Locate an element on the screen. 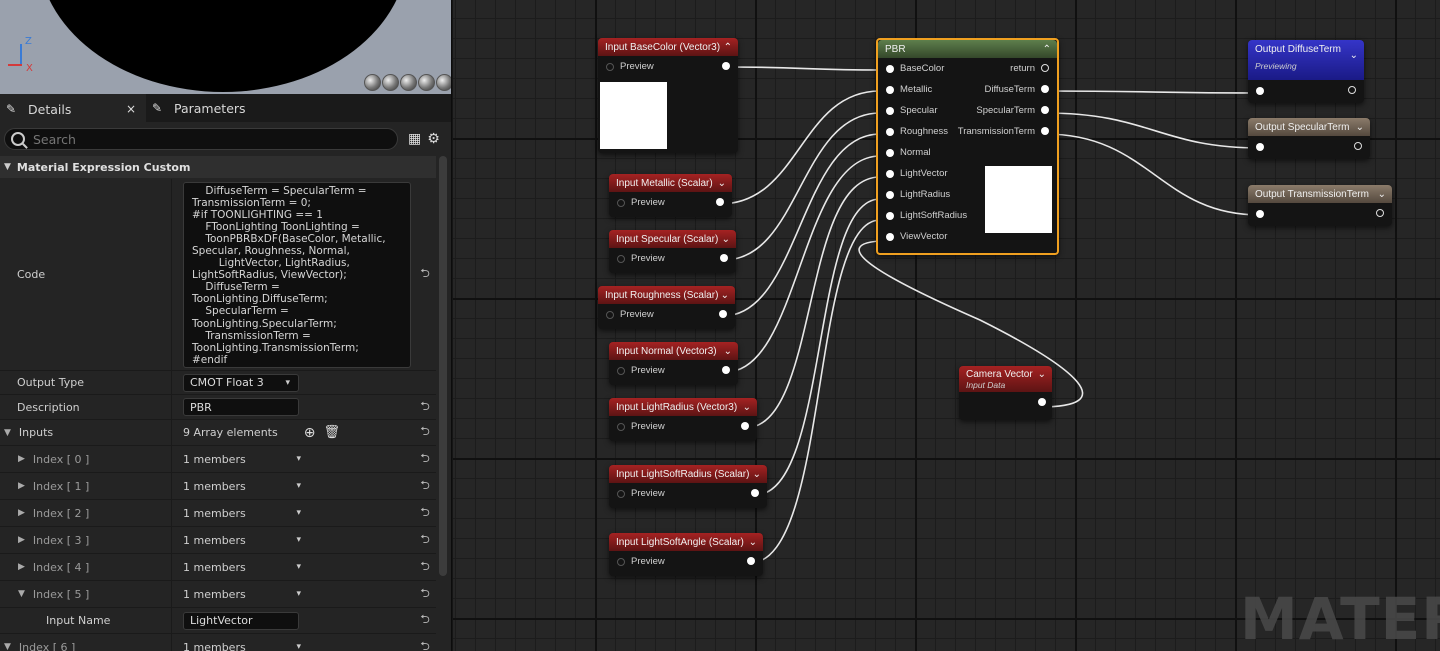 This screenshot has width=1440, height=651. description-field: PBR is located at coordinates (241, 407).